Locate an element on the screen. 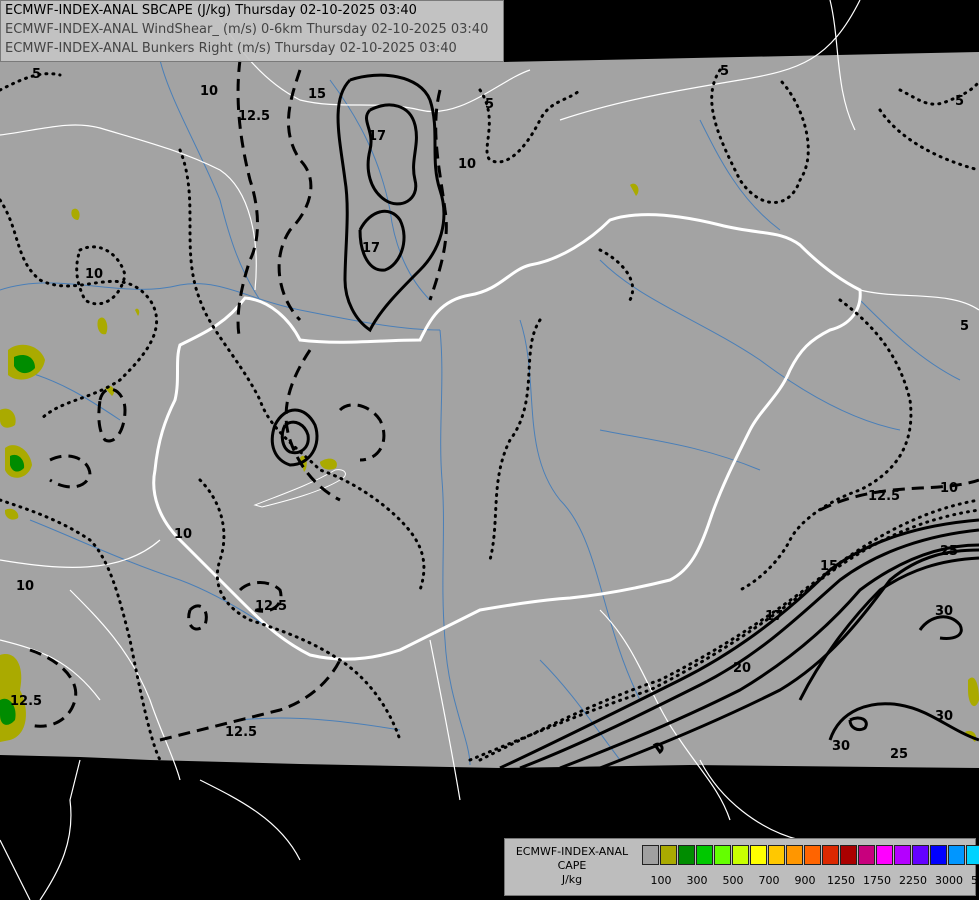 The width and height of the screenshot is (979, 900). label-17b: 17 is located at coordinates (371, 248).